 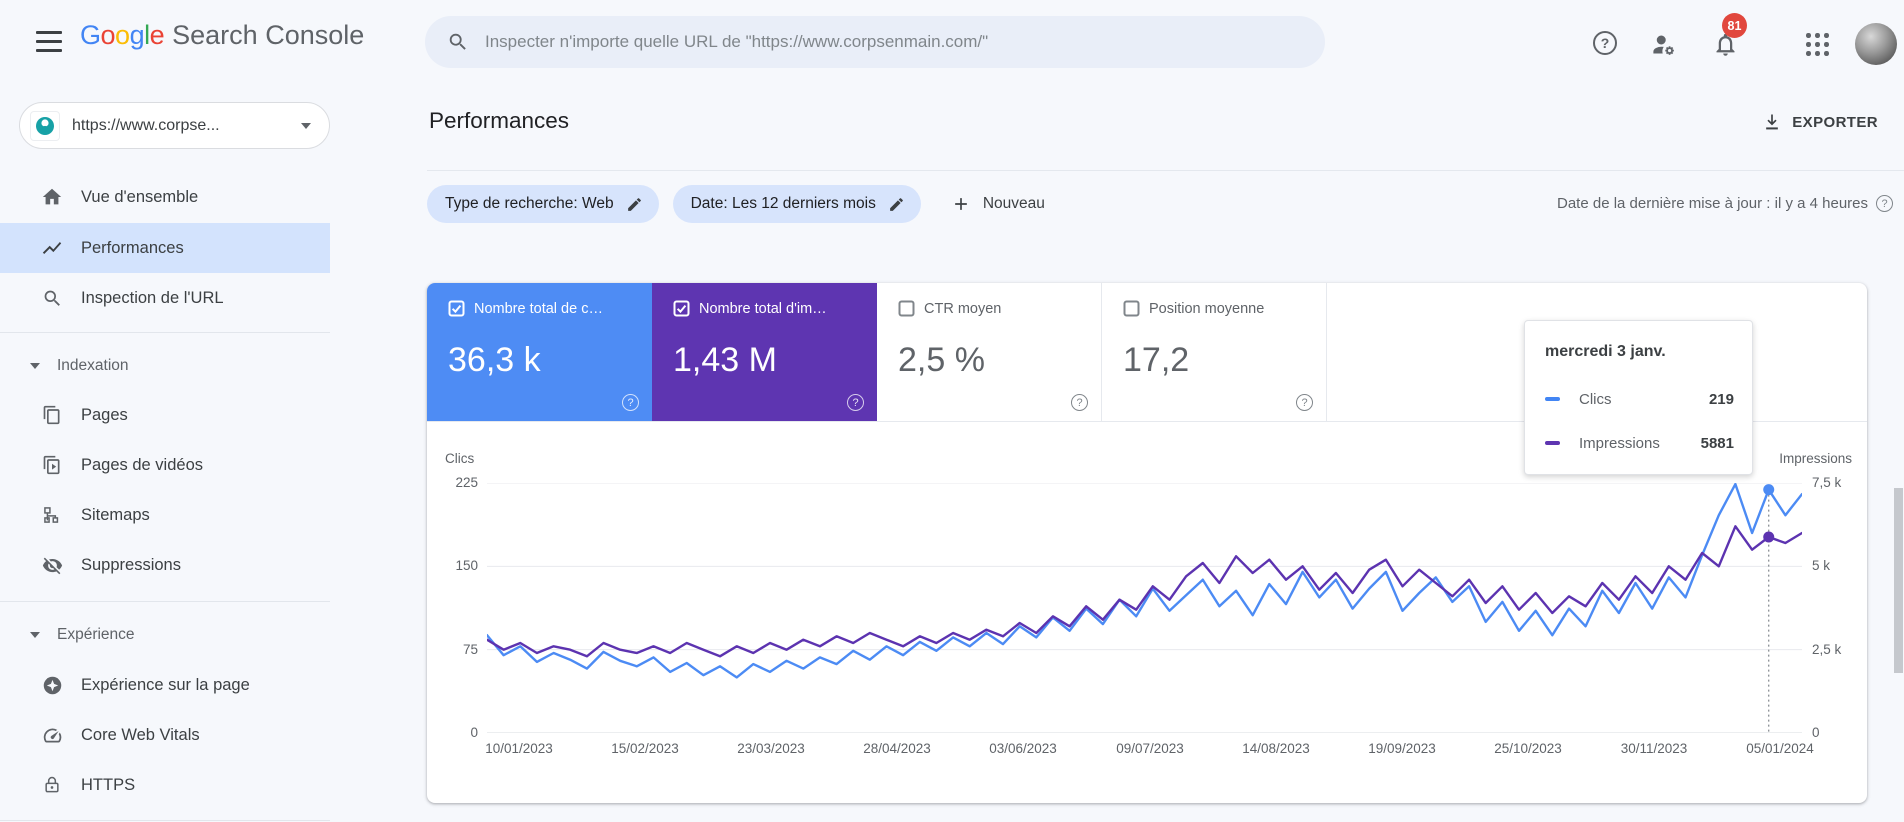 I want to click on header-divider, so click(x=1165, y=170).